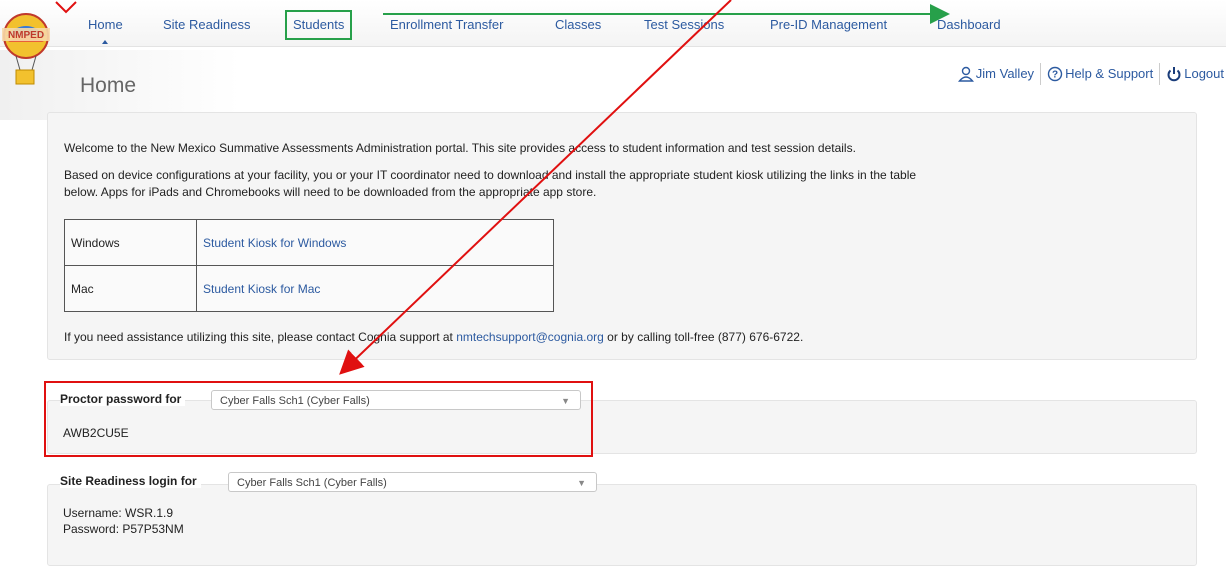 The image size is (1226, 566). Describe the element at coordinates (26, 35) in the screenshot. I see `svg-text: NMPED` at that location.